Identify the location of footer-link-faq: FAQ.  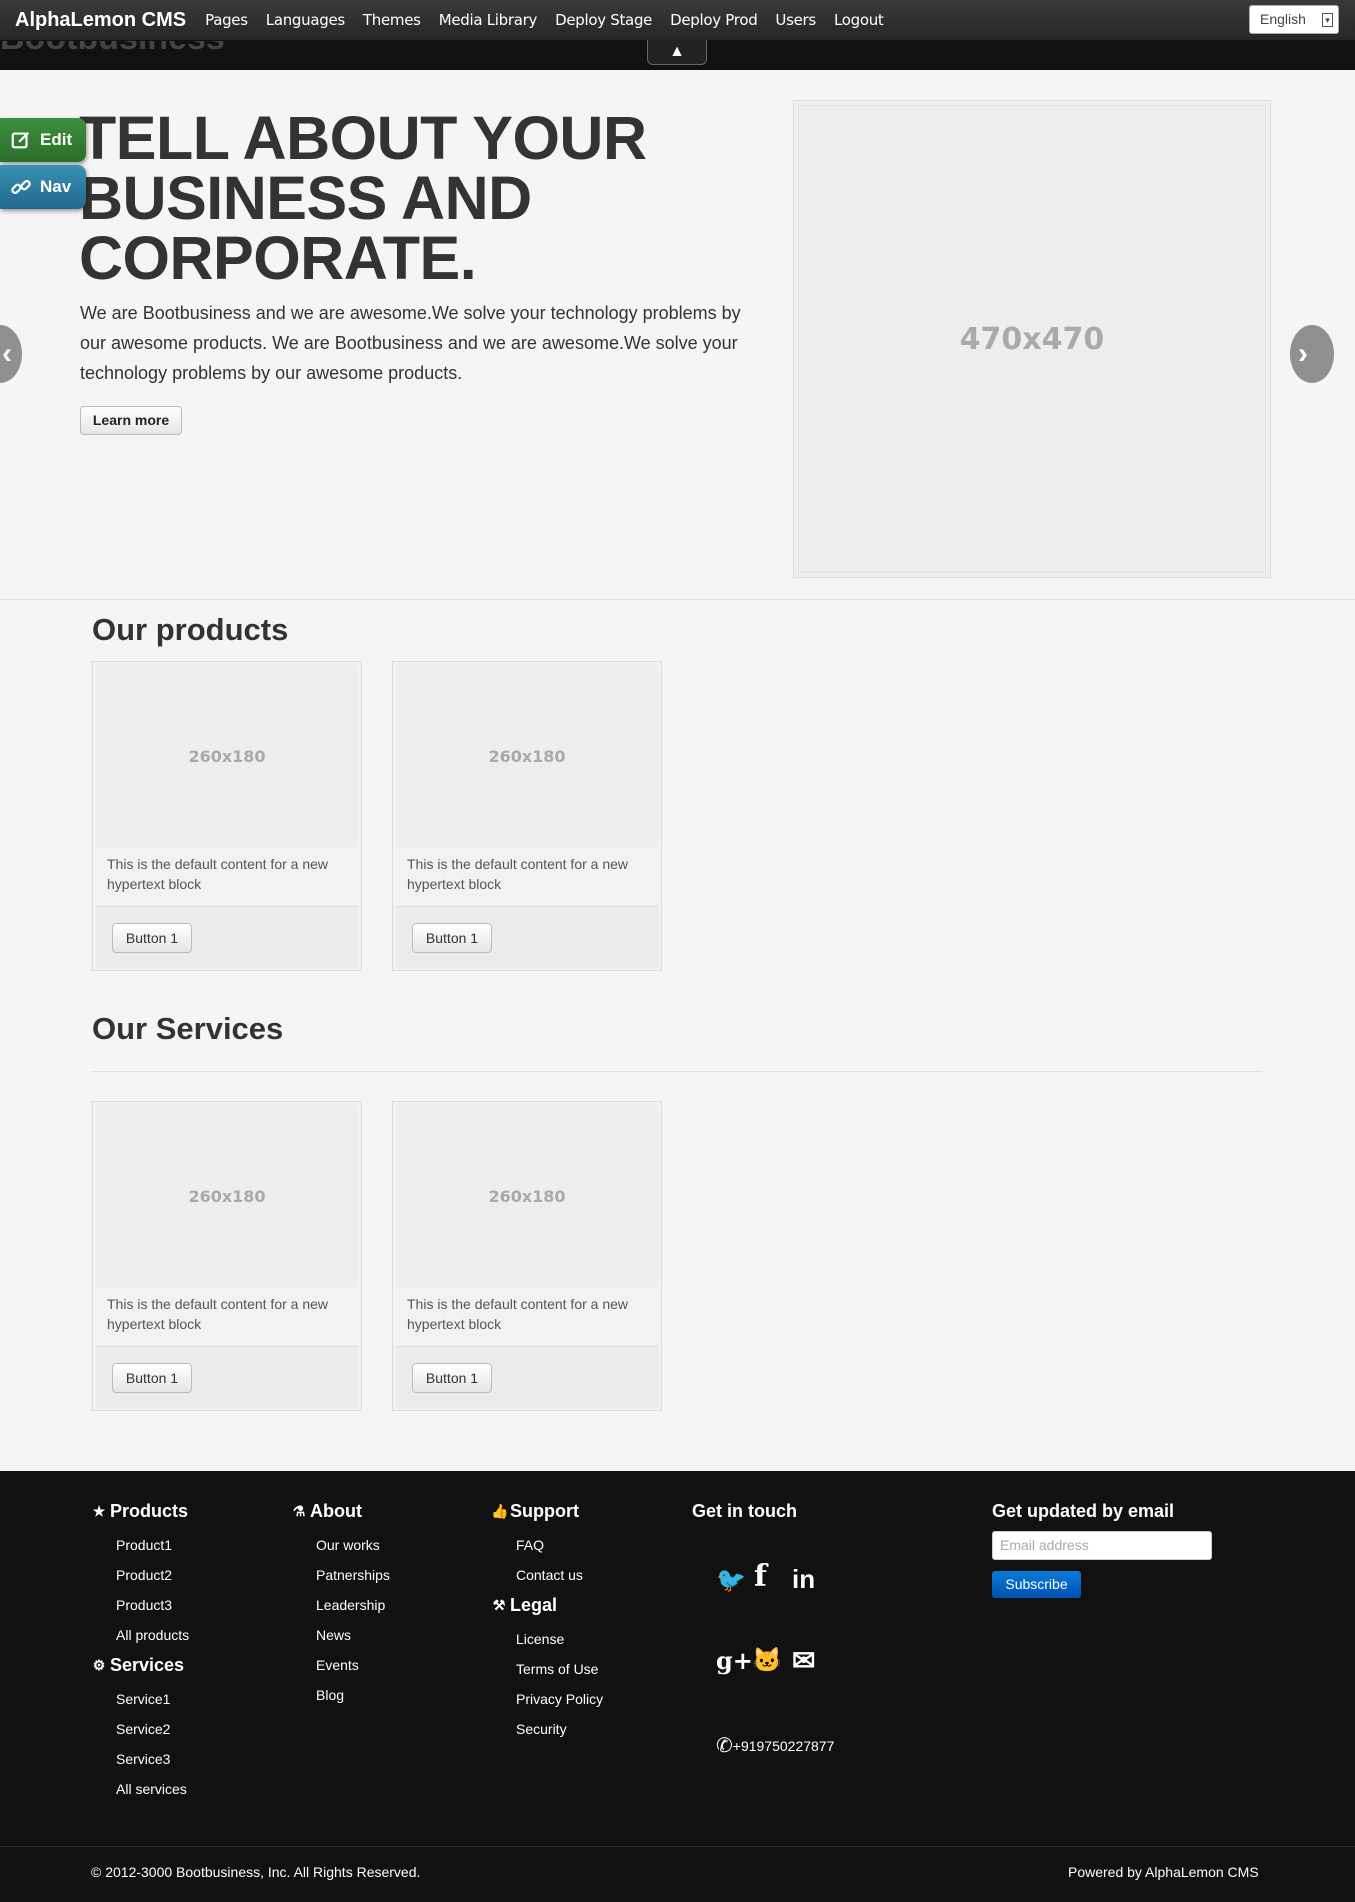
(559, 1545).